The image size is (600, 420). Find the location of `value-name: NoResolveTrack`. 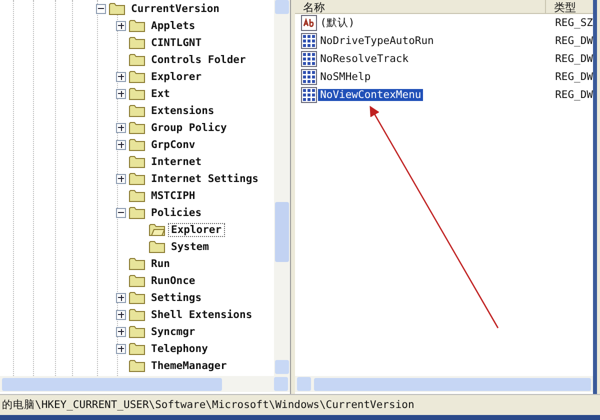

value-name: NoResolveTrack is located at coordinates (364, 59).